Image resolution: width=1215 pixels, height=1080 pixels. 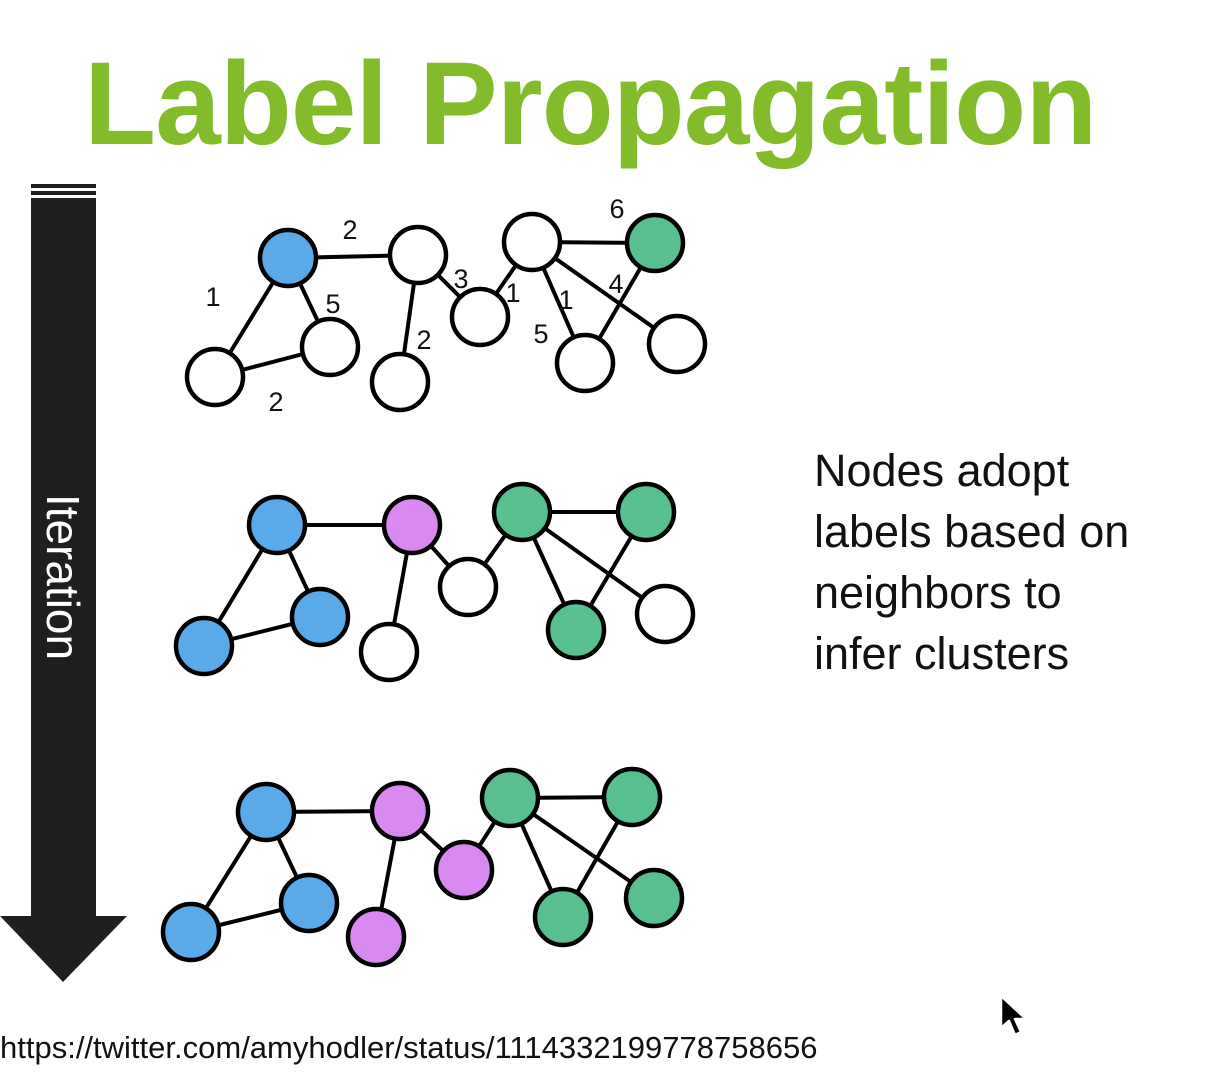 What do you see at coordinates (972, 531) in the screenshot?
I see `caption-line-2: labels based on` at bounding box center [972, 531].